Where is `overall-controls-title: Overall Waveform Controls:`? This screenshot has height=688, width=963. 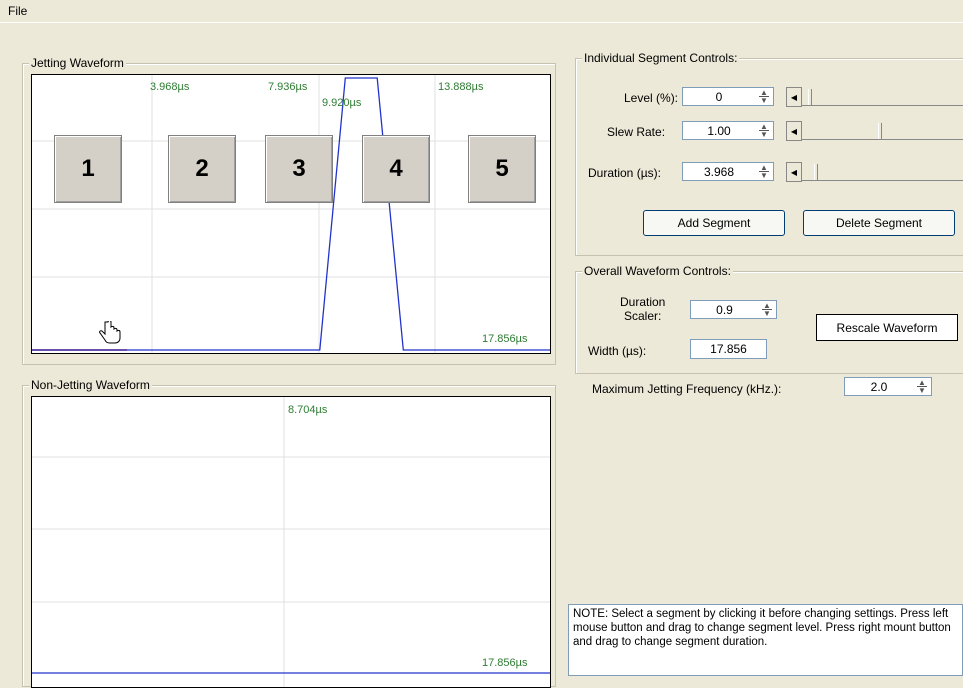 overall-controls-title: Overall Waveform Controls: is located at coordinates (657, 271).